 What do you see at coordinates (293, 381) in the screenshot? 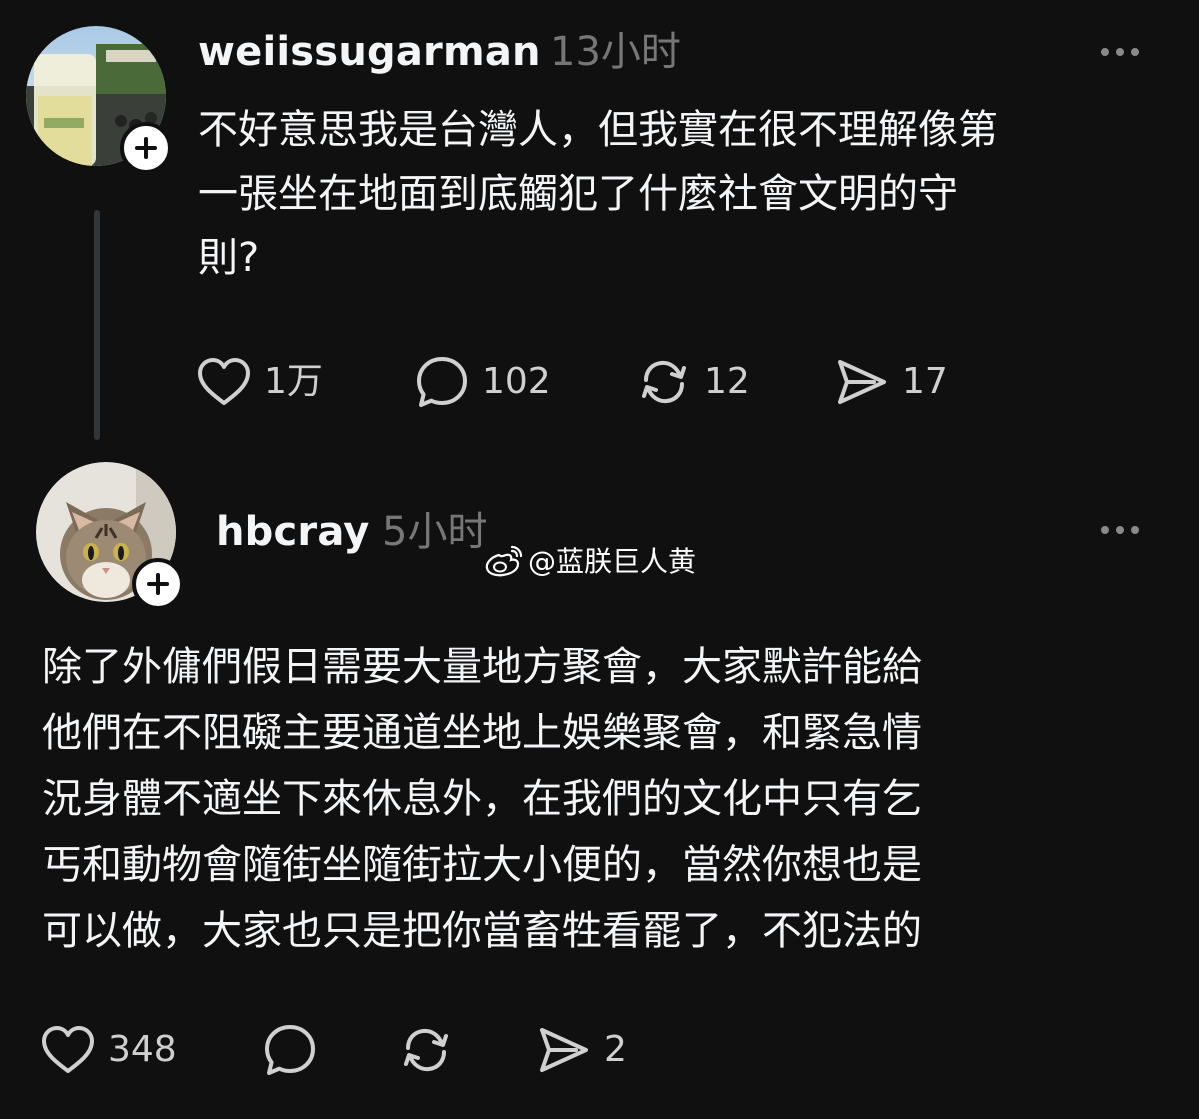
I see `like-count: 1万` at bounding box center [293, 381].